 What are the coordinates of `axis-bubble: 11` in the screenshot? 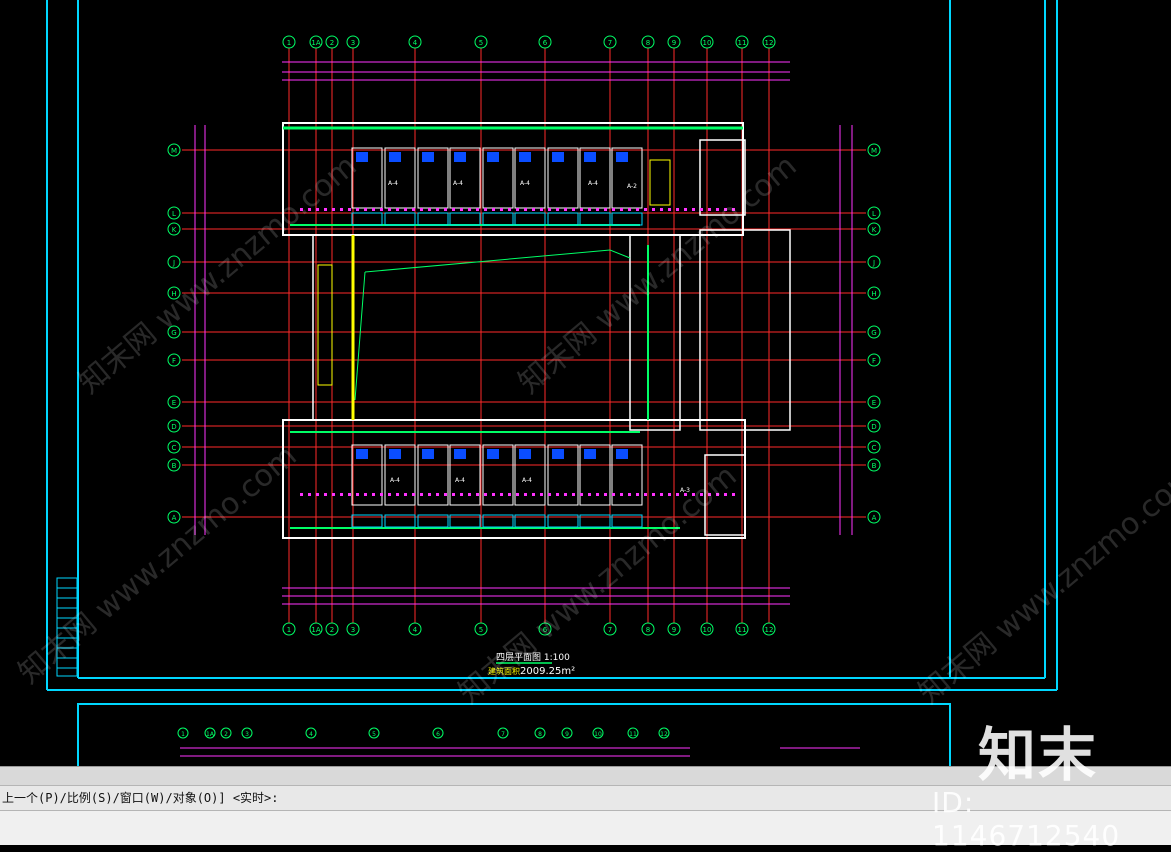 It's located at (633, 733).